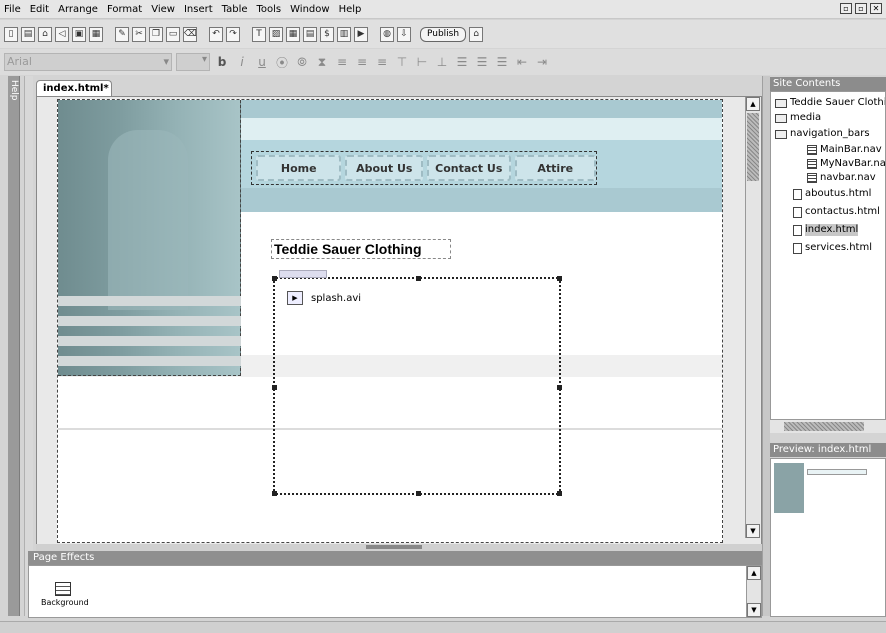 This screenshot has height=633, width=886. What do you see at coordinates (394, 547) in the screenshot?
I see `splitter-grip` at bounding box center [394, 547].